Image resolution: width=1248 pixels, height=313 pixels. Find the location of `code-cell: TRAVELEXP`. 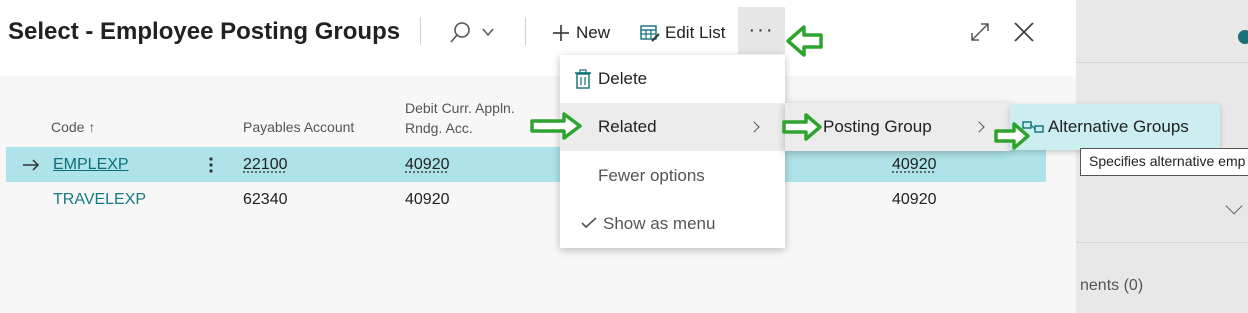

code-cell: TRAVELEXP is located at coordinates (99, 199).